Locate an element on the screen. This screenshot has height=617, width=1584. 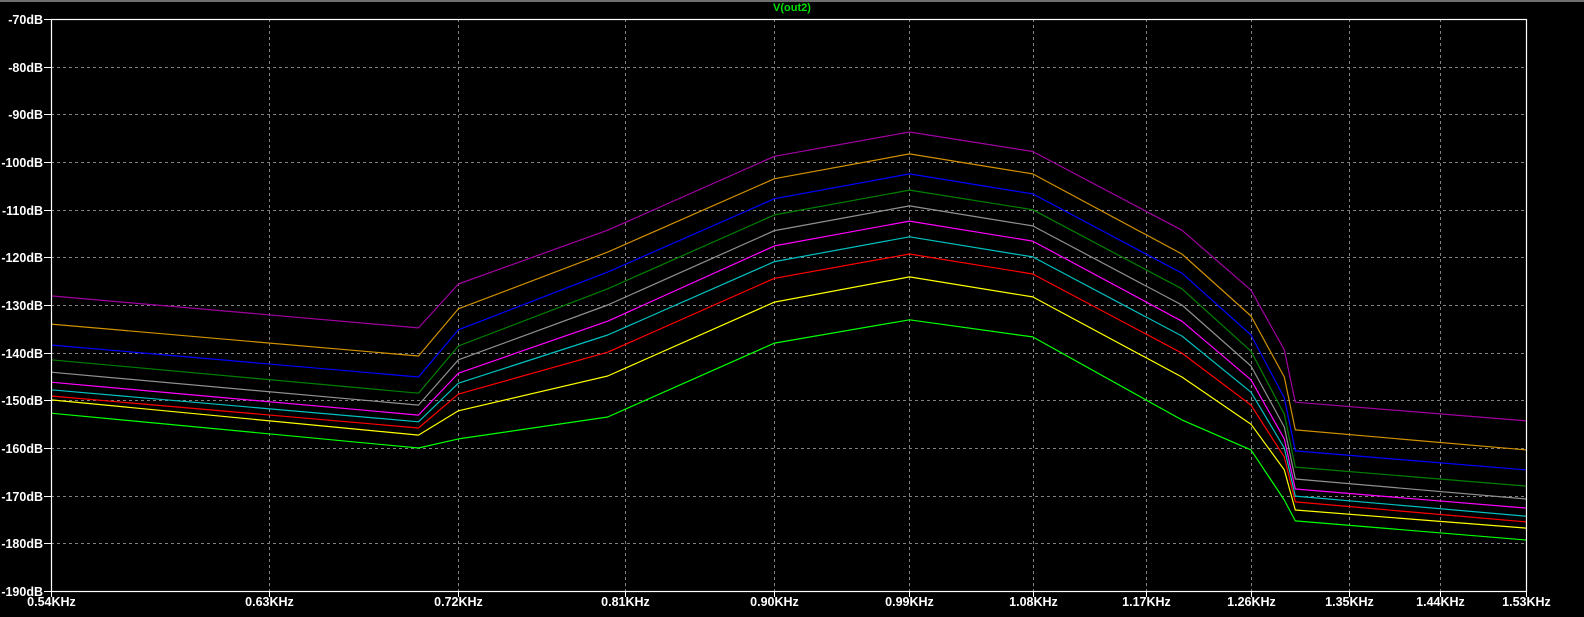
x-tick-label: 0.81KHz is located at coordinates (625, 602).